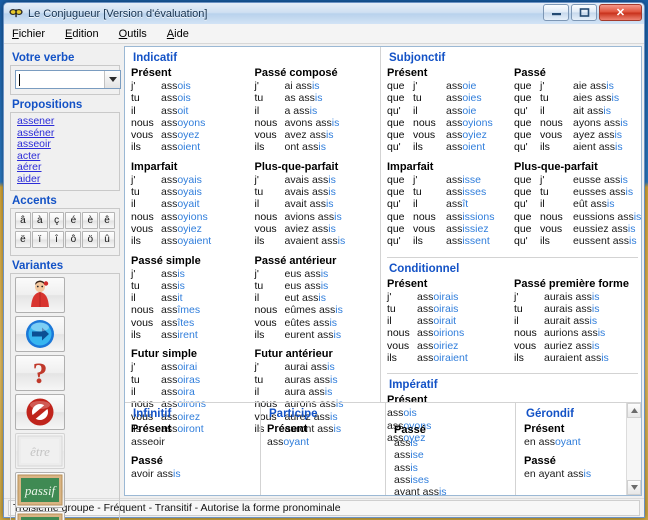  Describe the element at coordinates (23, 220) in the screenshot. I see `accent-button: â` at that location.